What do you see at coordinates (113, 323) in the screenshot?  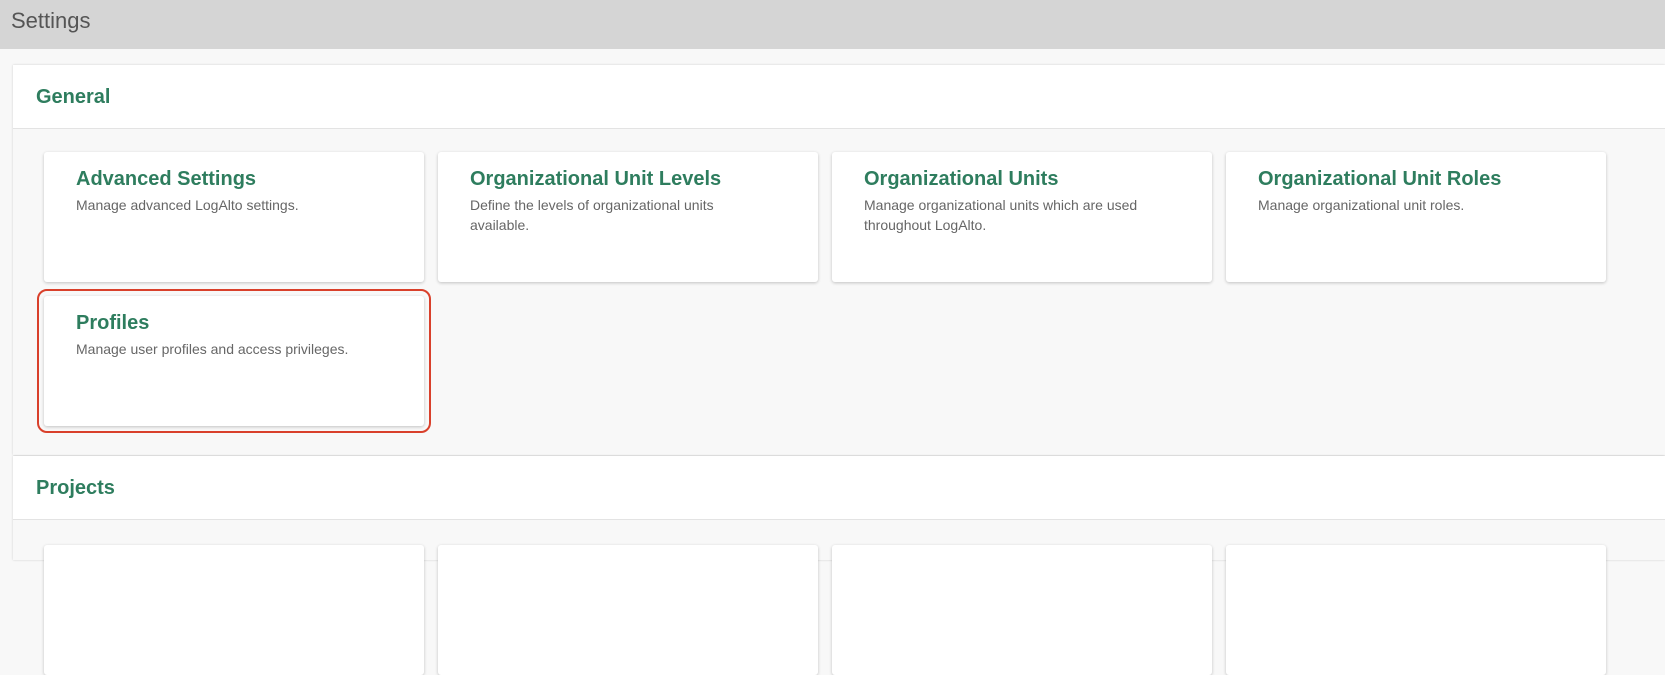 I see `card-title: Profiles` at bounding box center [113, 323].